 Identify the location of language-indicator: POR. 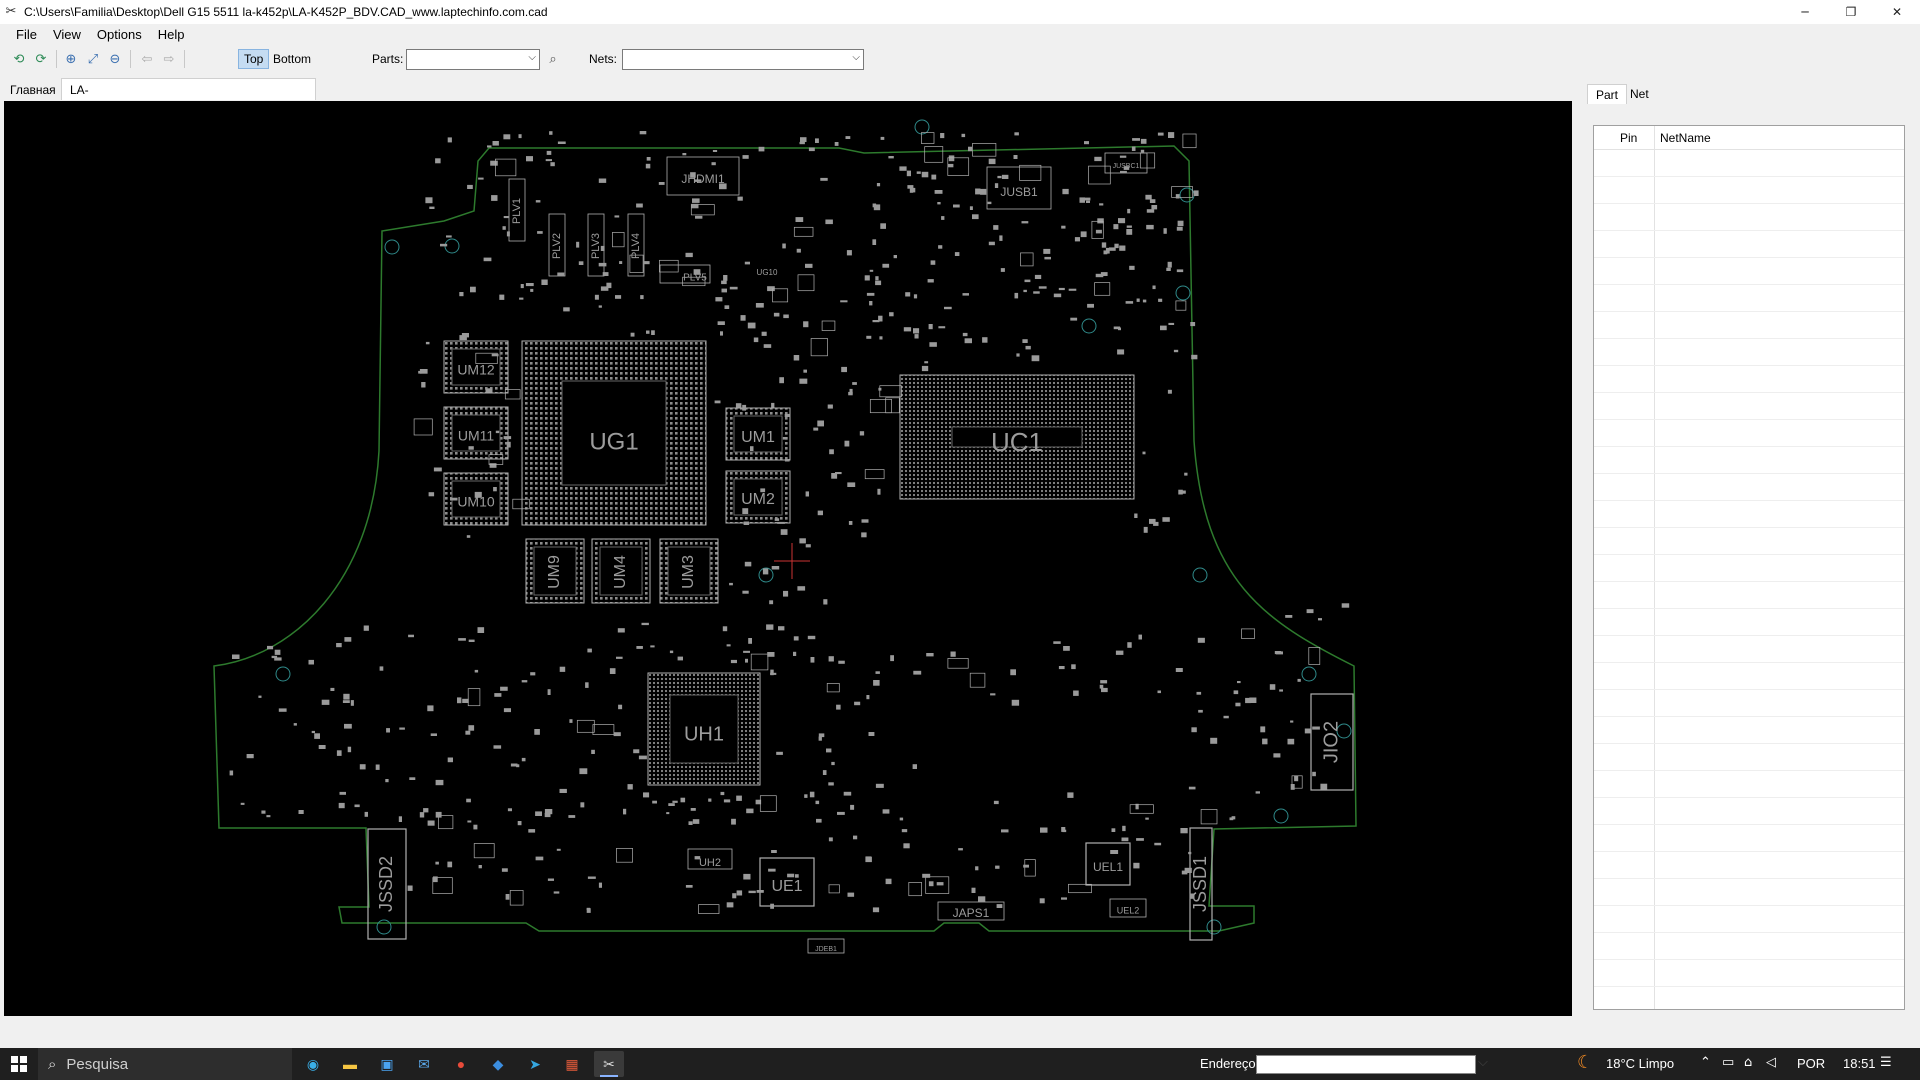
(1811, 1063).